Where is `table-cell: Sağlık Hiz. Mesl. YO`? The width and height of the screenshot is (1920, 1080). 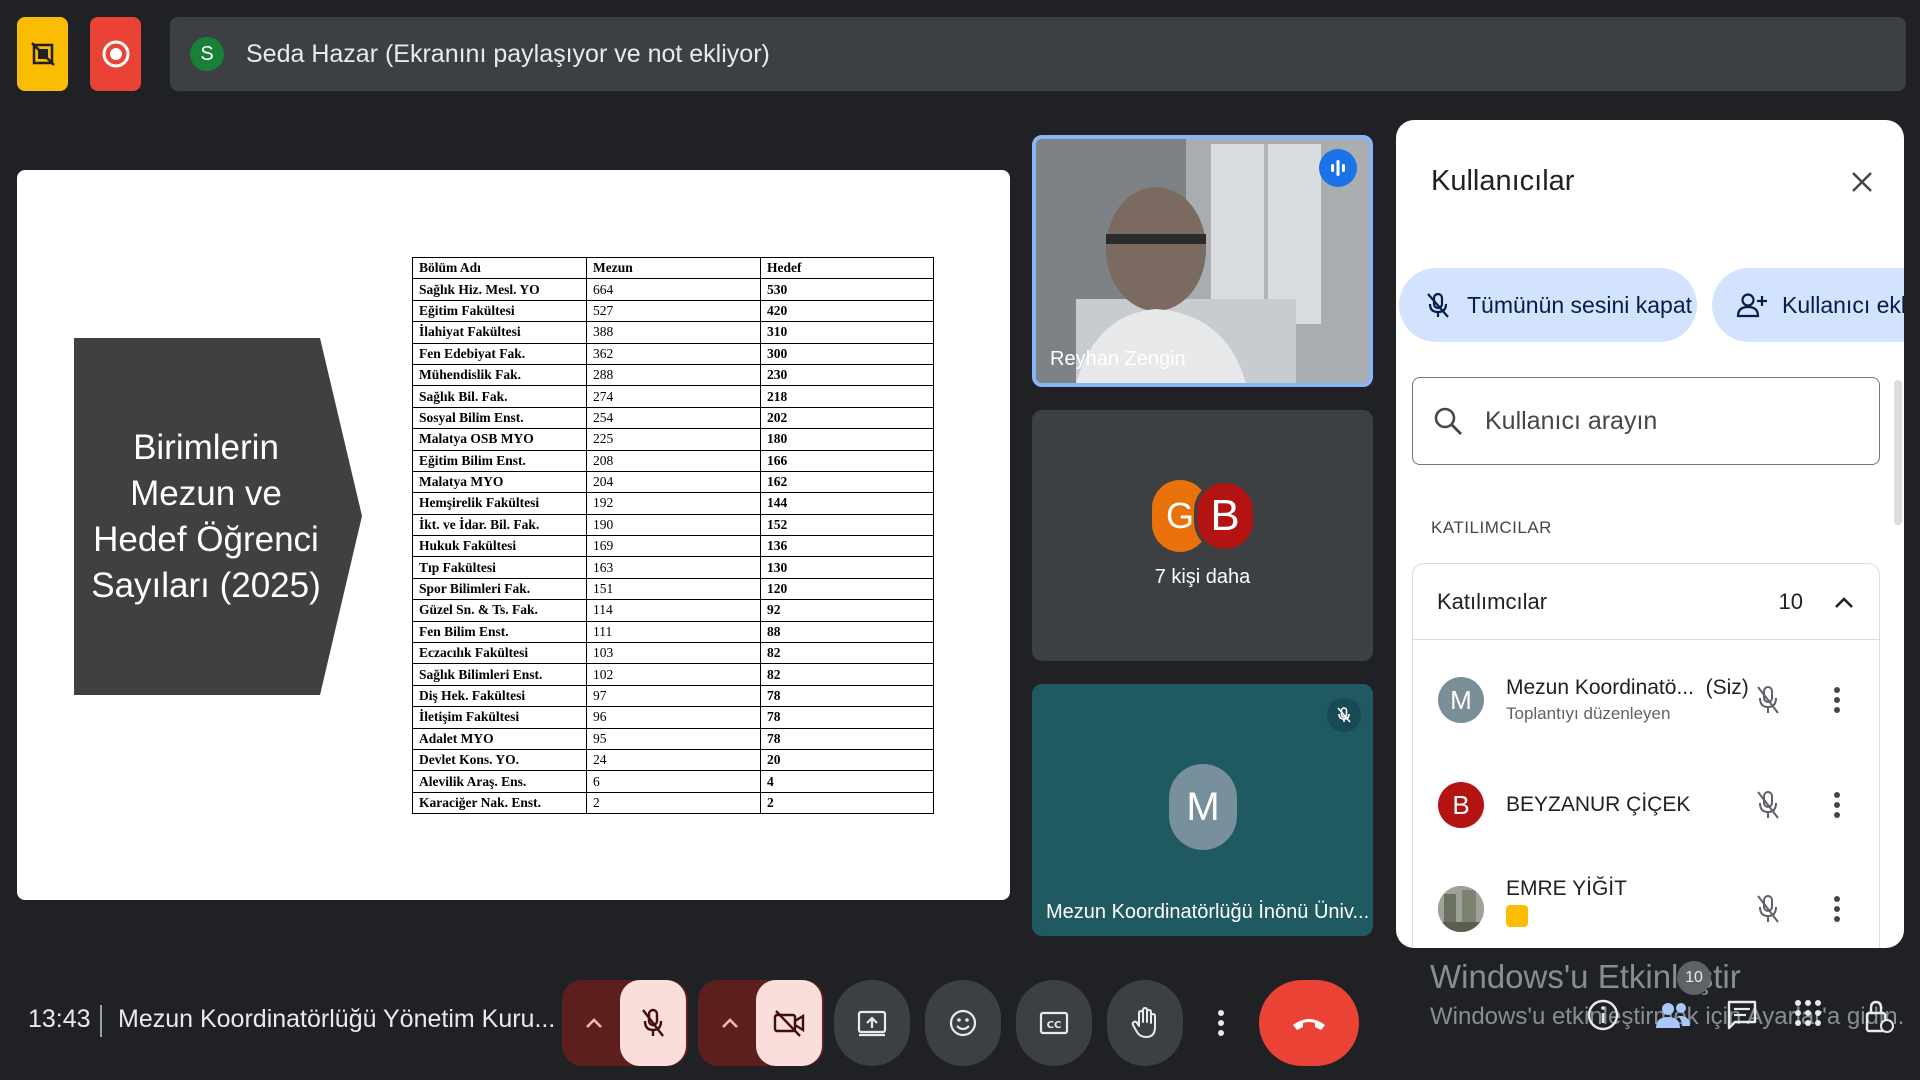 table-cell: Sağlık Hiz. Mesl. YO is located at coordinates (499, 289).